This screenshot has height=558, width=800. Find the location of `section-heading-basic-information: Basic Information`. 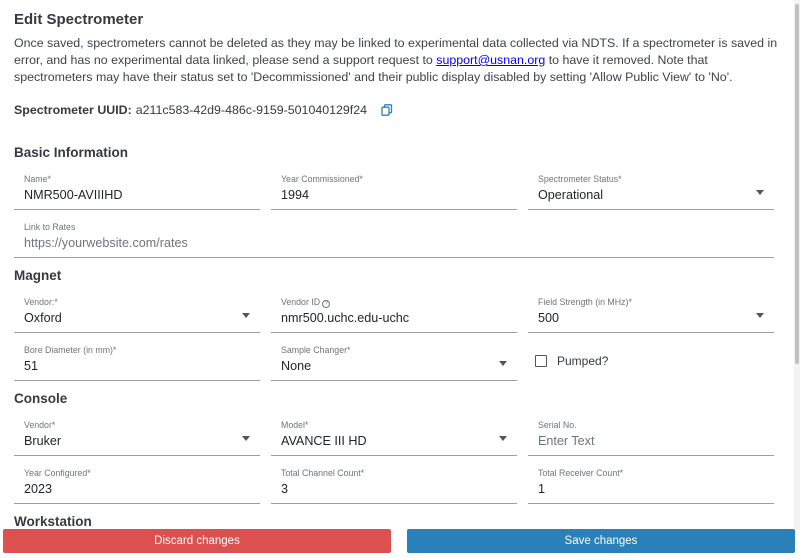

section-heading-basic-information: Basic Information is located at coordinates (71, 152).